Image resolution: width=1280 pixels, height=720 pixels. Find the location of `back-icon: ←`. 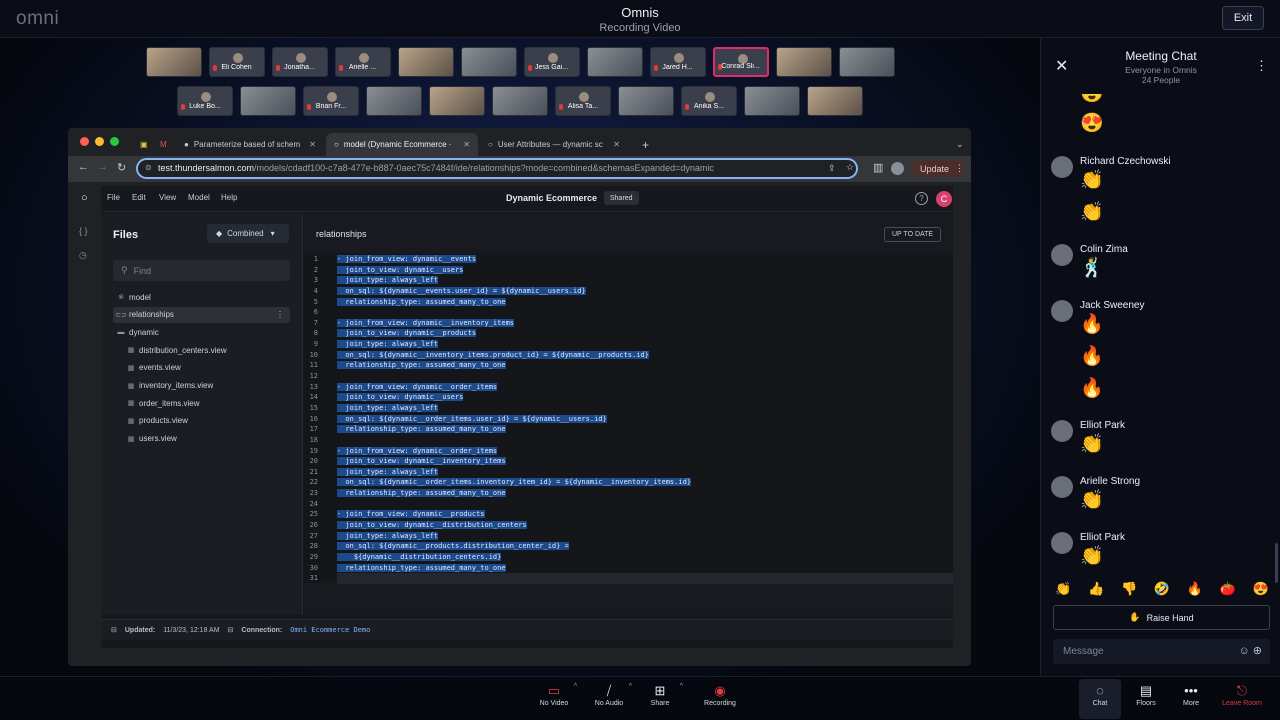

back-icon: ← is located at coordinates (83, 167).